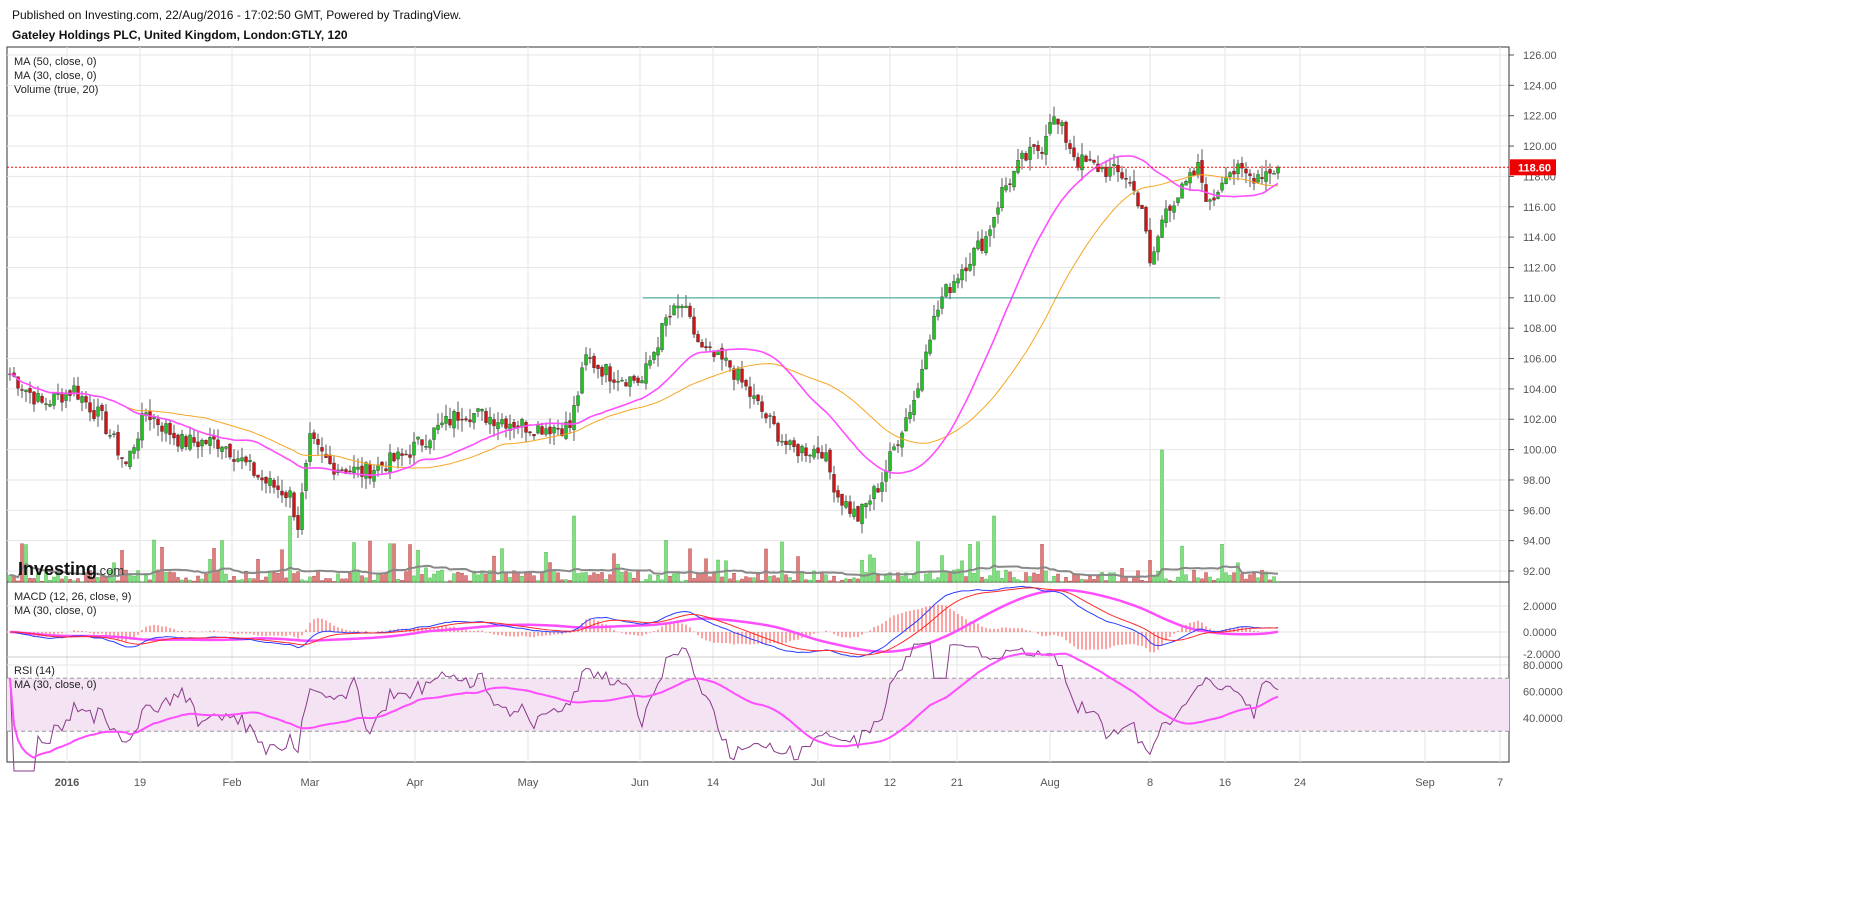 The width and height of the screenshot is (1851, 906). I want to click on x-tick-label: 7, so click(1500, 783).